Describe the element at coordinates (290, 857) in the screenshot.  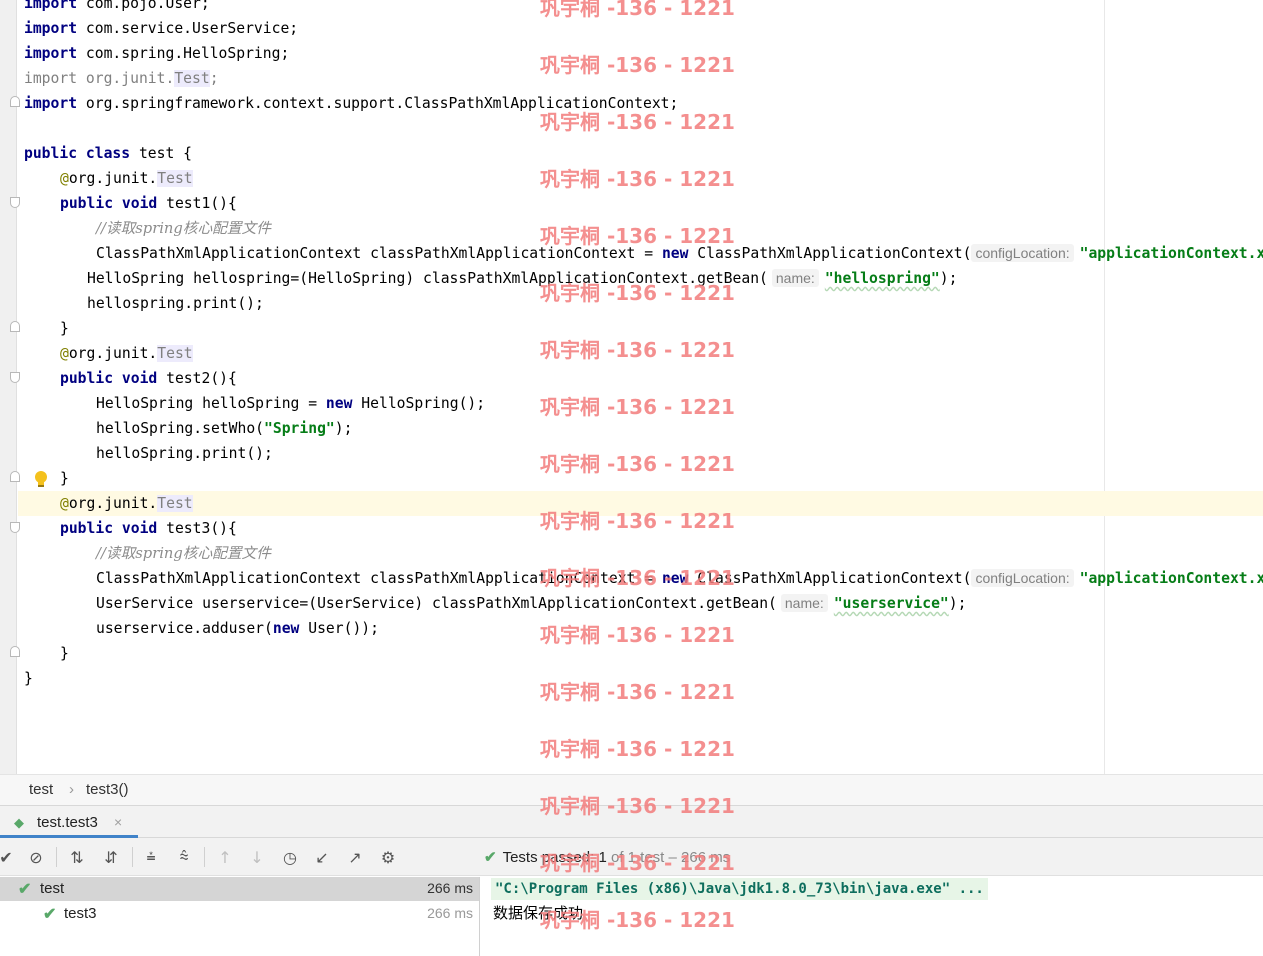
I see `test-history-icon: ◷` at that location.